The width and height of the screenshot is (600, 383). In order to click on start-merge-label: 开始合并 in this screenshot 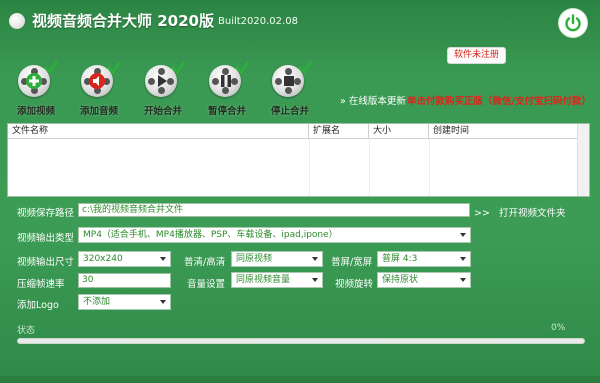, I will do `click(162, 111)`.